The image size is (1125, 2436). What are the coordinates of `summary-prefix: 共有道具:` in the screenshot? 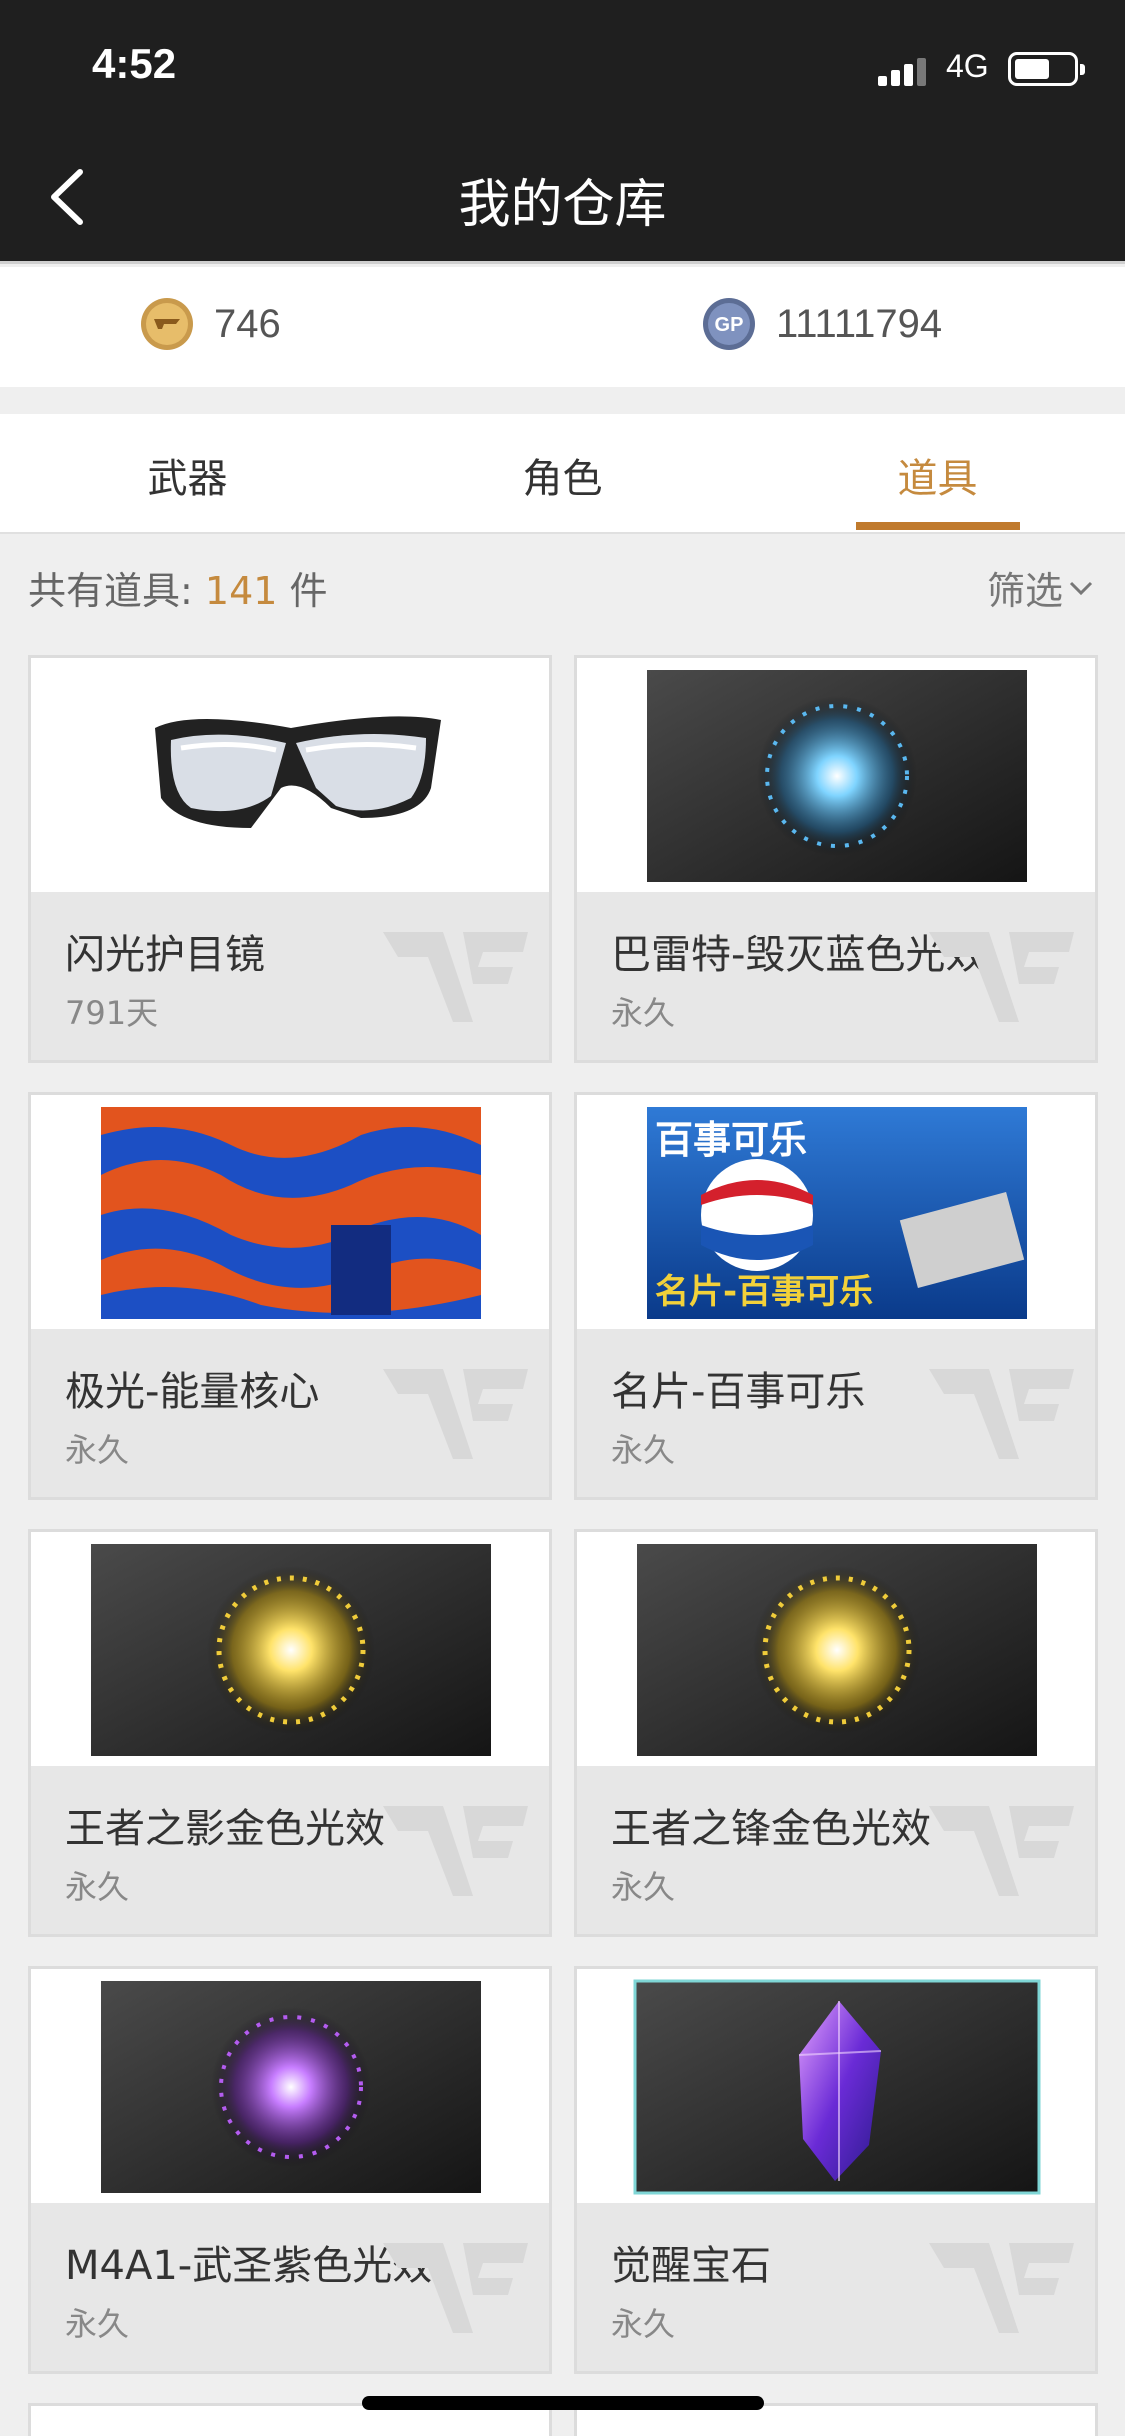 It's located at (110, 591).